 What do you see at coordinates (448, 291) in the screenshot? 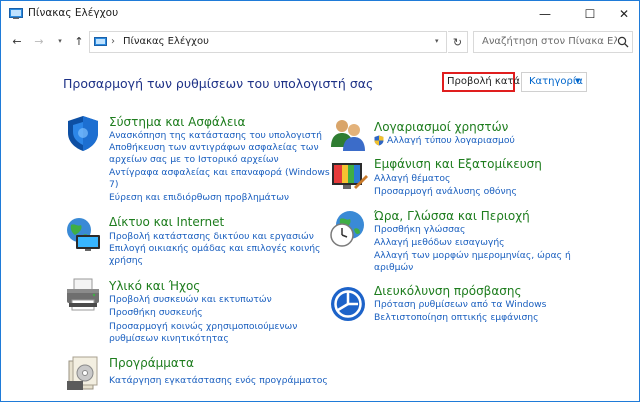
I see `category-title: Διευκόλυνση πρόσβασης` at bounding box center [448, 291].